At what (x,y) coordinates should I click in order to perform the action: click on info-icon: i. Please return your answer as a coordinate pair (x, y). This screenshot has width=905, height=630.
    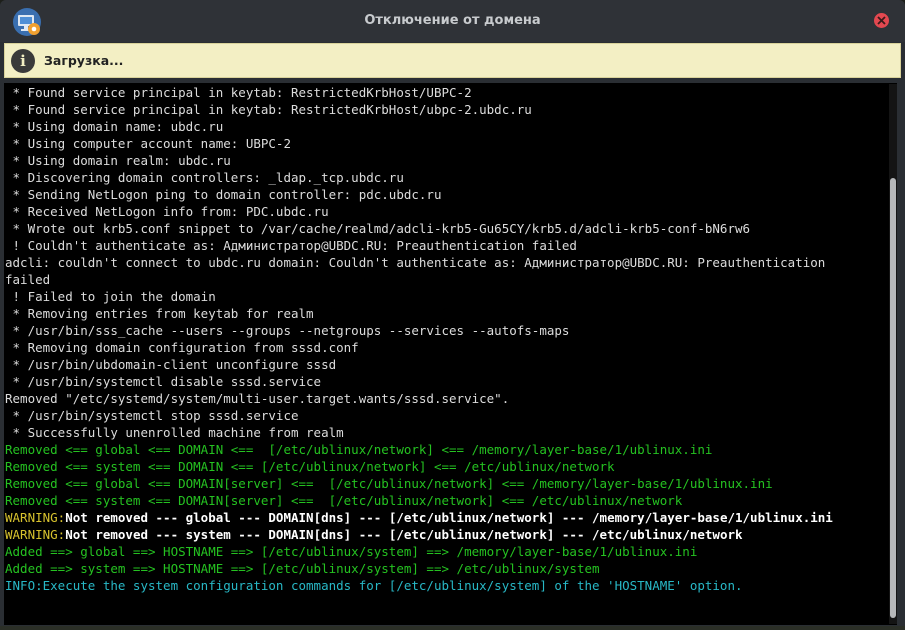
    Looking at the image, I should click on (23, 61).